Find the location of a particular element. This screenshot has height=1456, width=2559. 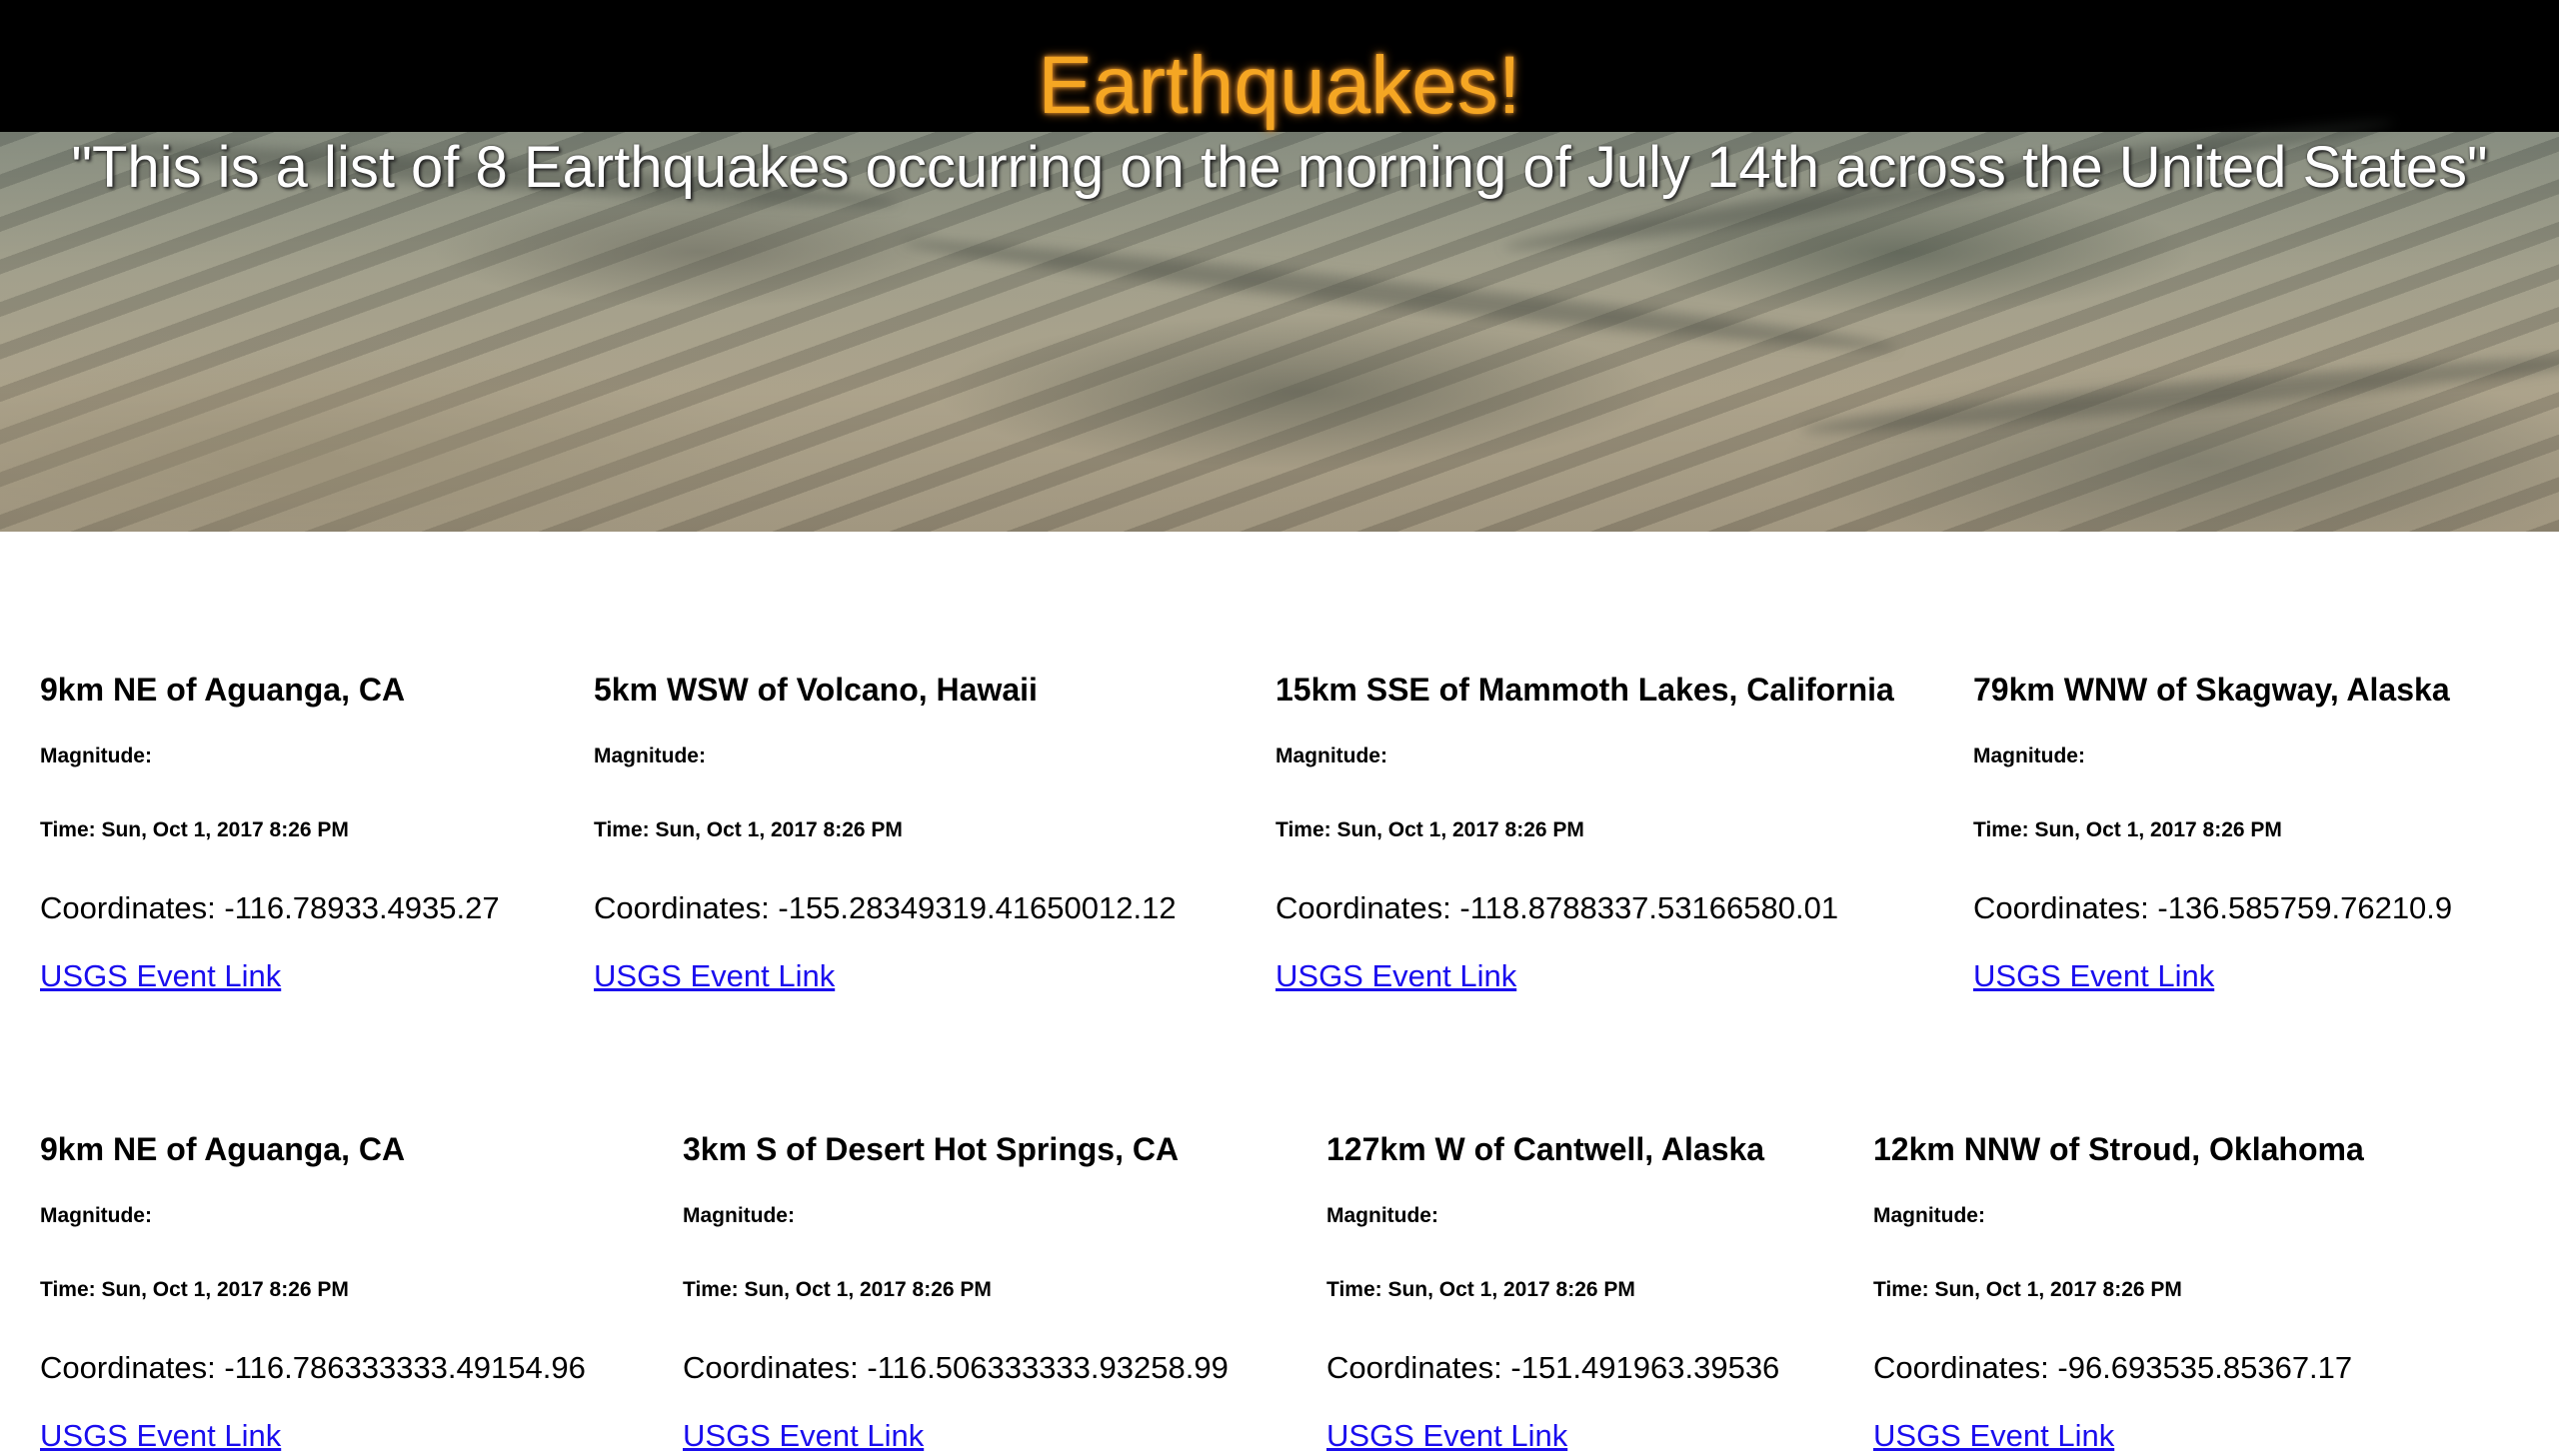

quake-coordinates: Coordinates: -116.786333333.49154.96 is located at coordinates (313, 1367).